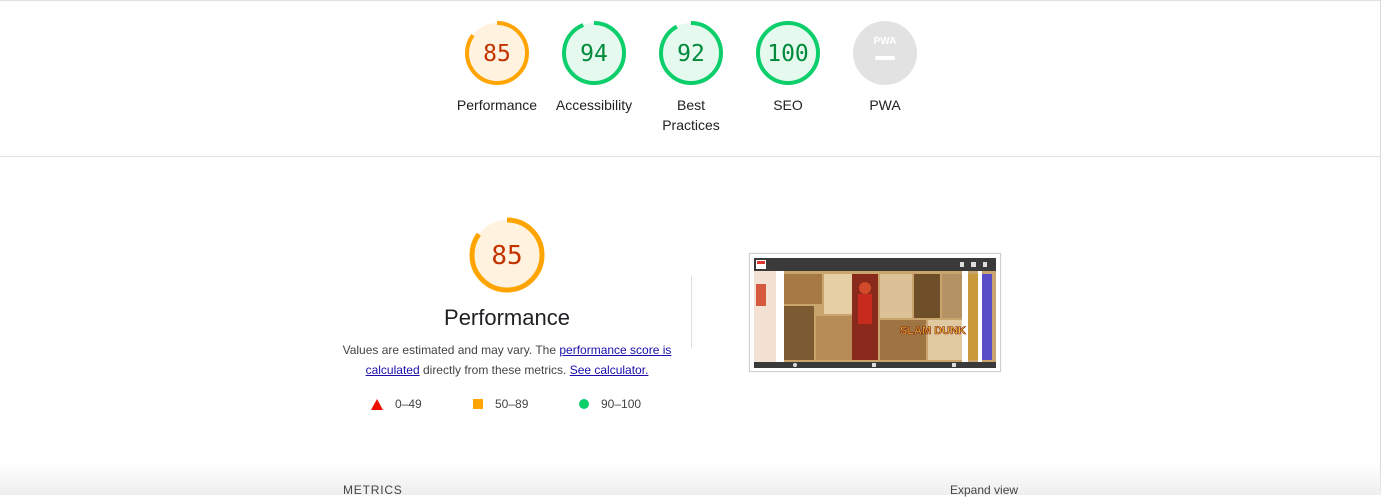  I want to click on desc-text: Values are estimated and may vary. The, so click(451, 350).